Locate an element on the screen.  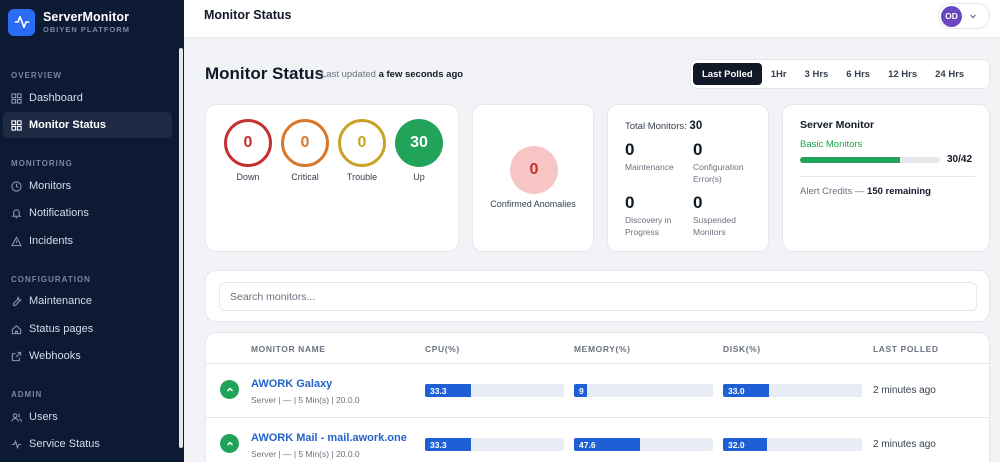
nav-section-admin: ADMIN is located at coordinates (27, 394).